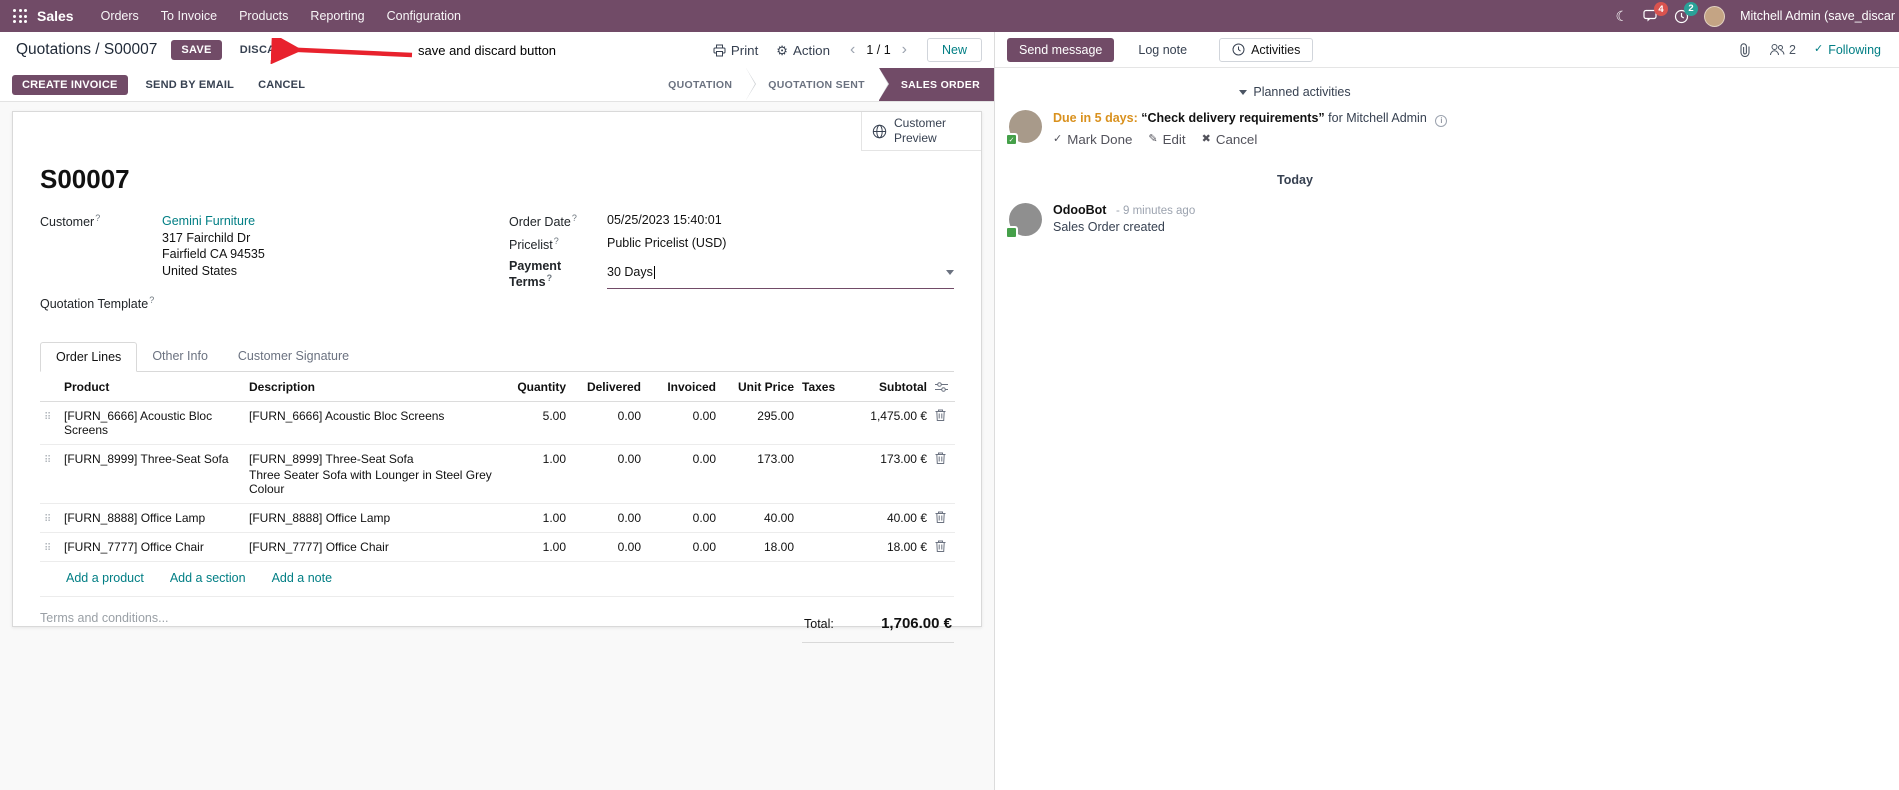  What do you see at coordinates (55, 16) in the screenshot?
I see `app-name: Sales` at bounding box center [55, 16].